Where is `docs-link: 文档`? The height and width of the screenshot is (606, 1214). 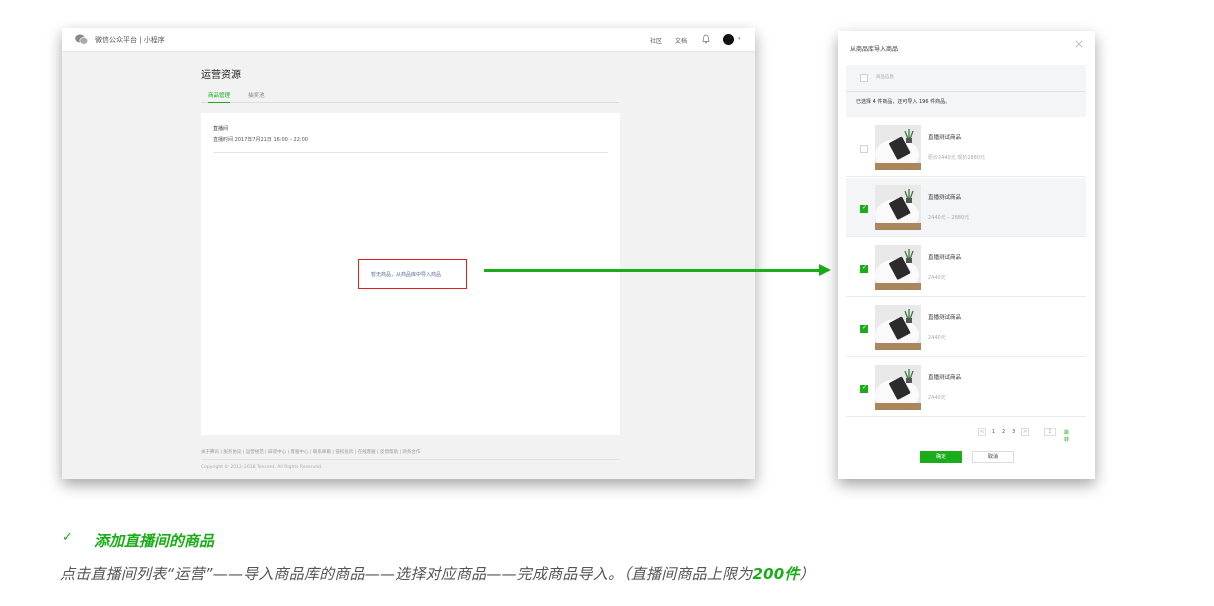 docs-link: 文档 is located at coordinates (681, 40).